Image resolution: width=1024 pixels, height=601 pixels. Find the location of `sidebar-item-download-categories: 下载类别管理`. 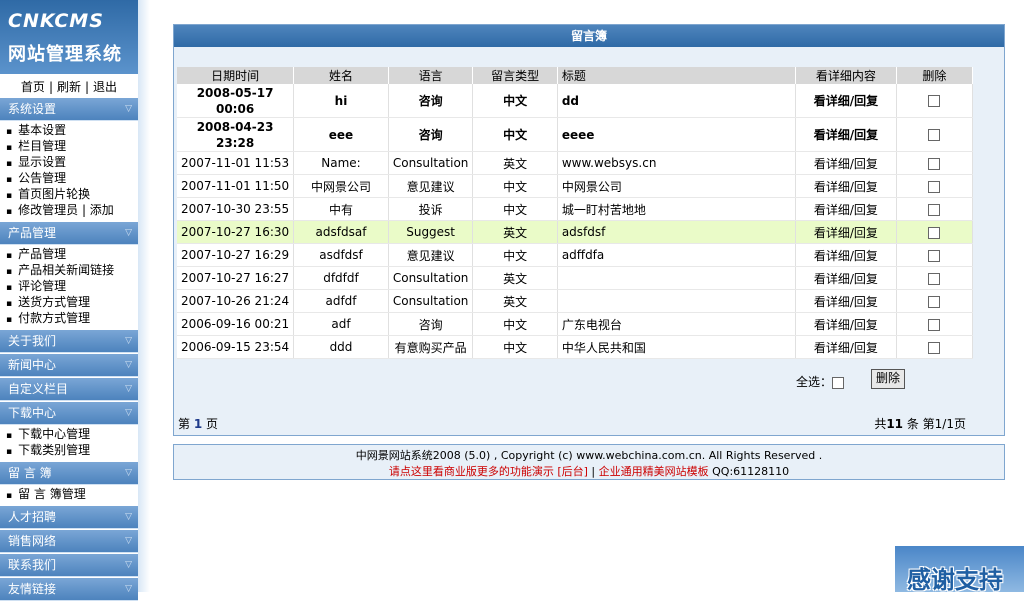

sidebar-item-download-categories: 下载类别管理 is located at coordinates (69, 450).